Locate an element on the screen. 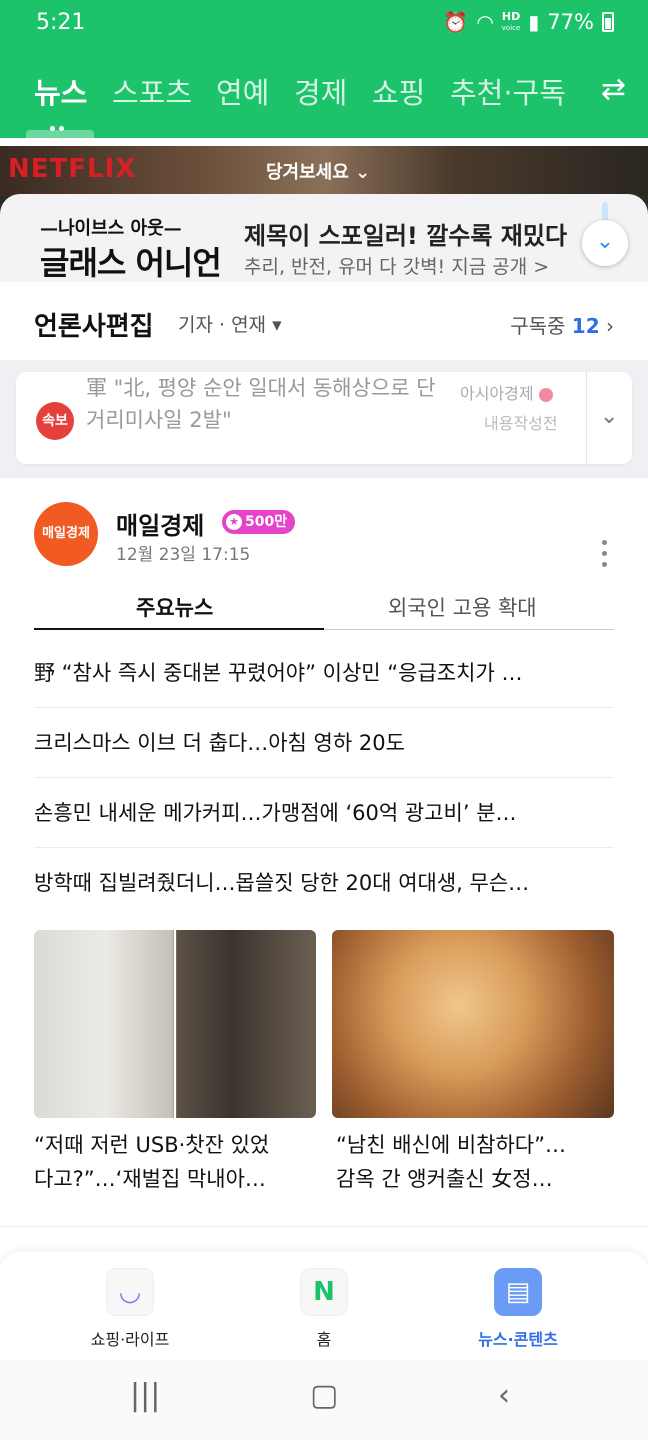 The height and width of the screenshot is (1440, 648). breaking-news-text: 軍 "北, 평양 순안 일대서 동해상으로 단거리미사일 2발" is located at coordinates (261, 404).